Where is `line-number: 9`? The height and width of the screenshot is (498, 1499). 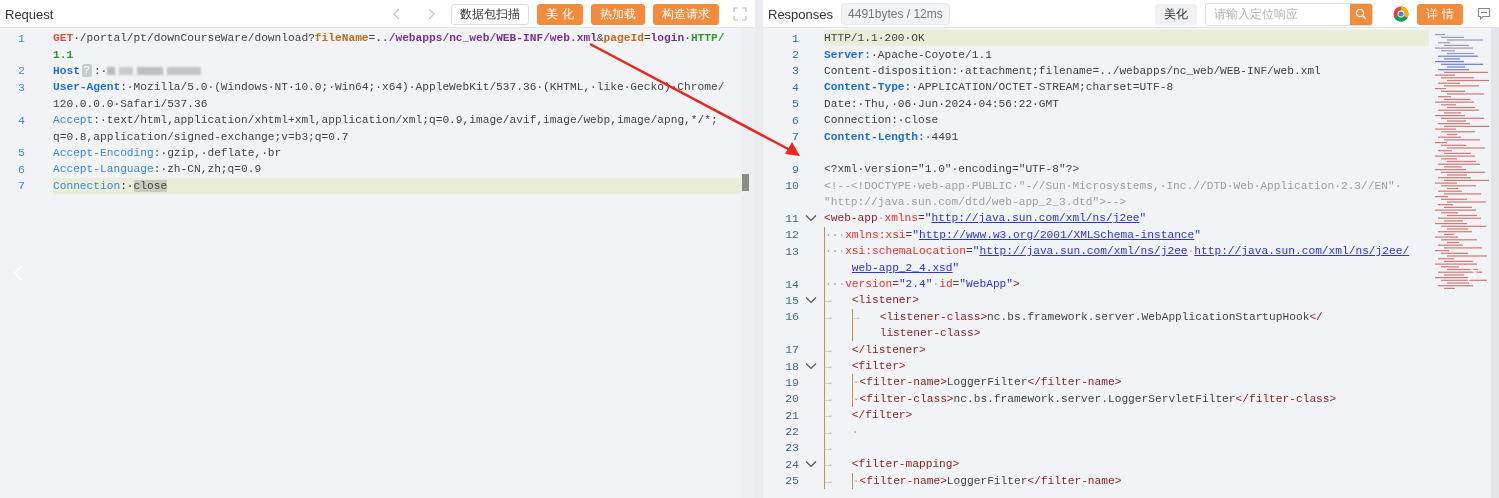
line-number: 9 is located at coordinates (795, 169).